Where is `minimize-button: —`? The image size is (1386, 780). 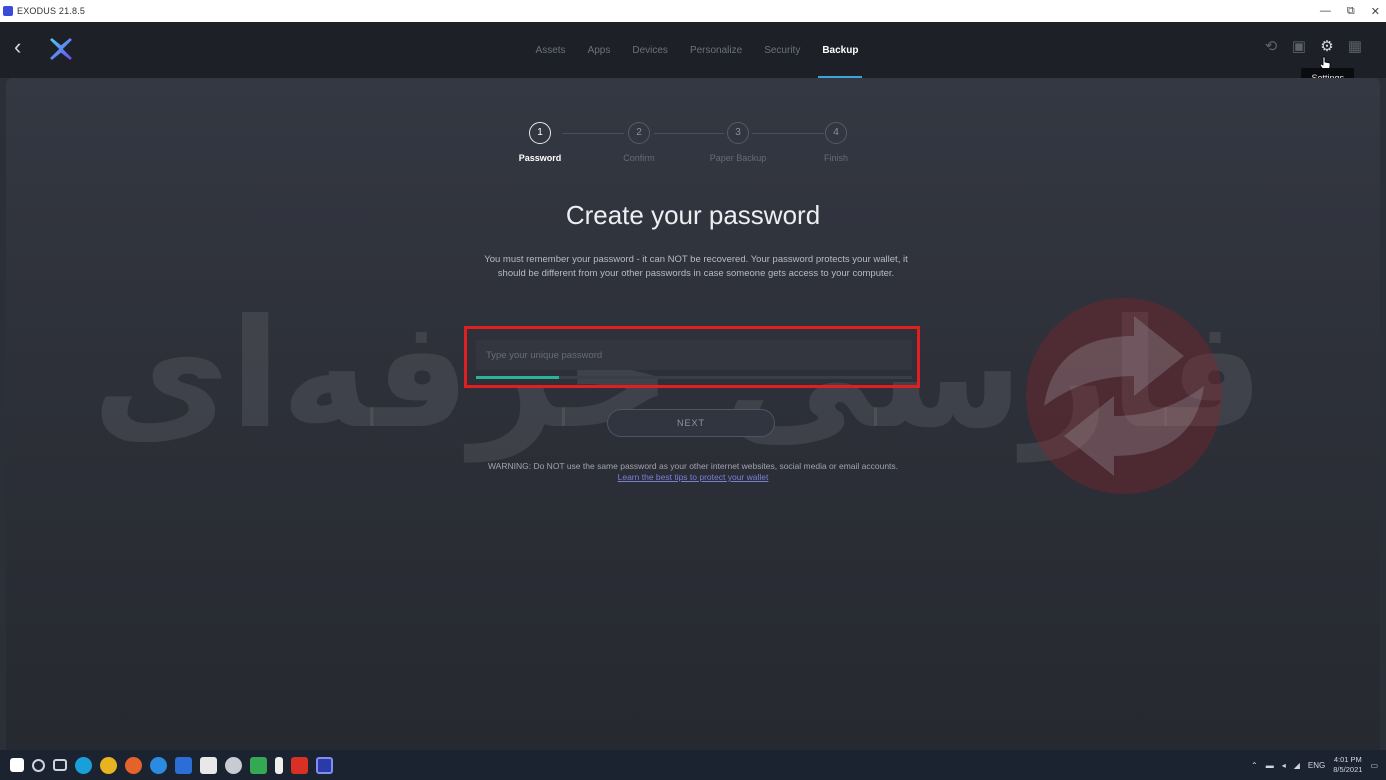 minimize-button: — is located at coordinates (1325, 11).